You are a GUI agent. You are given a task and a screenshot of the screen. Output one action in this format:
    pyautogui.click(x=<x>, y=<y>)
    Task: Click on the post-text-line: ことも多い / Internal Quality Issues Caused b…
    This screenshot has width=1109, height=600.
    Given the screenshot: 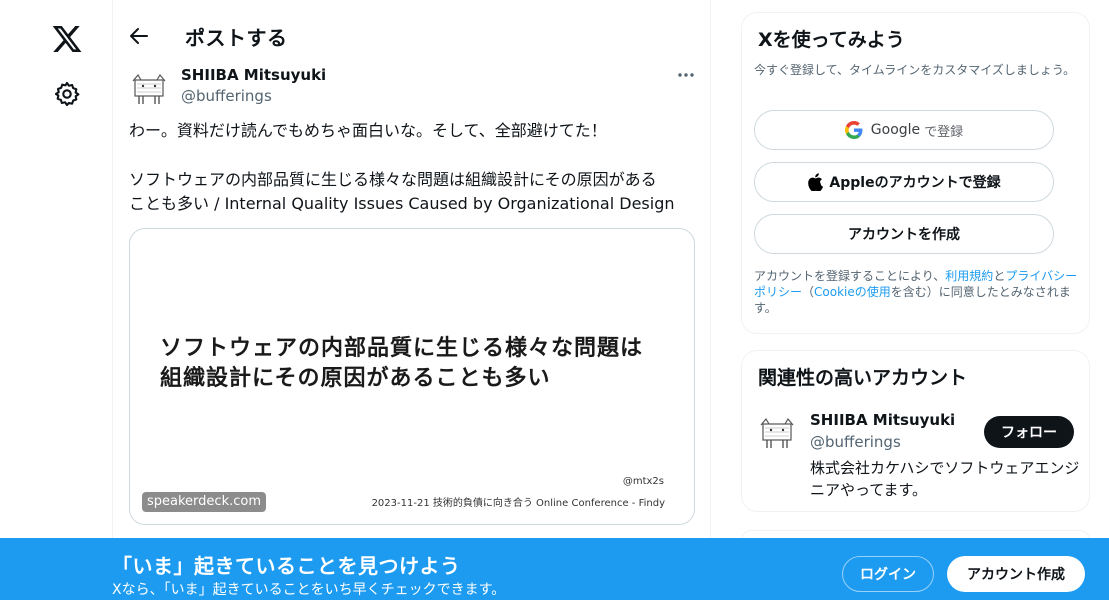 What is the action you would take?
    pyautogui.click(x=402, y=203)
    